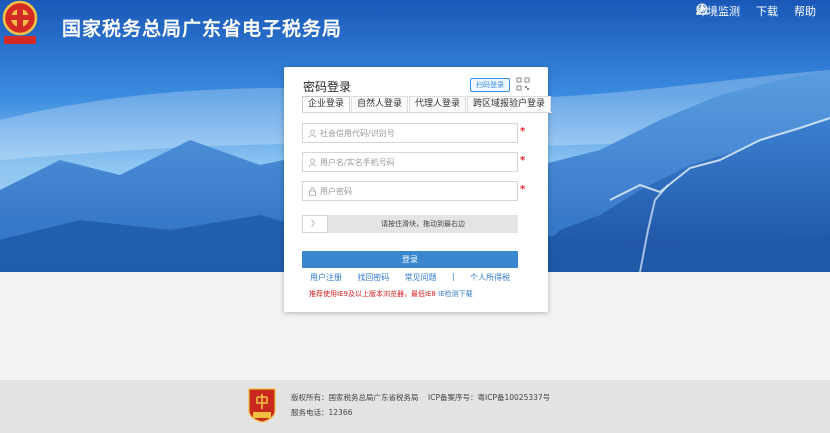 This screenshot has height=433, width=830. I want to click on password-input, so click(415, 191).